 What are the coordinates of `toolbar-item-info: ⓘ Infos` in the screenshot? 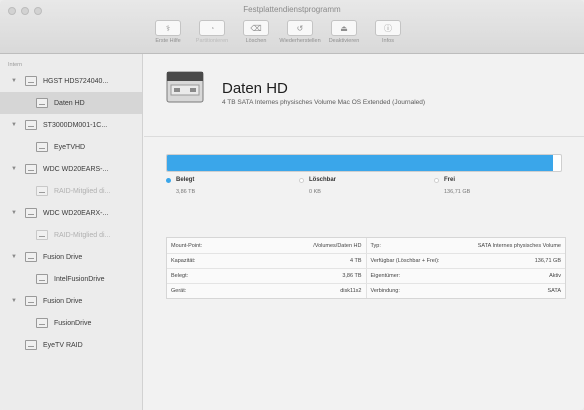 It's located at (388, 32).